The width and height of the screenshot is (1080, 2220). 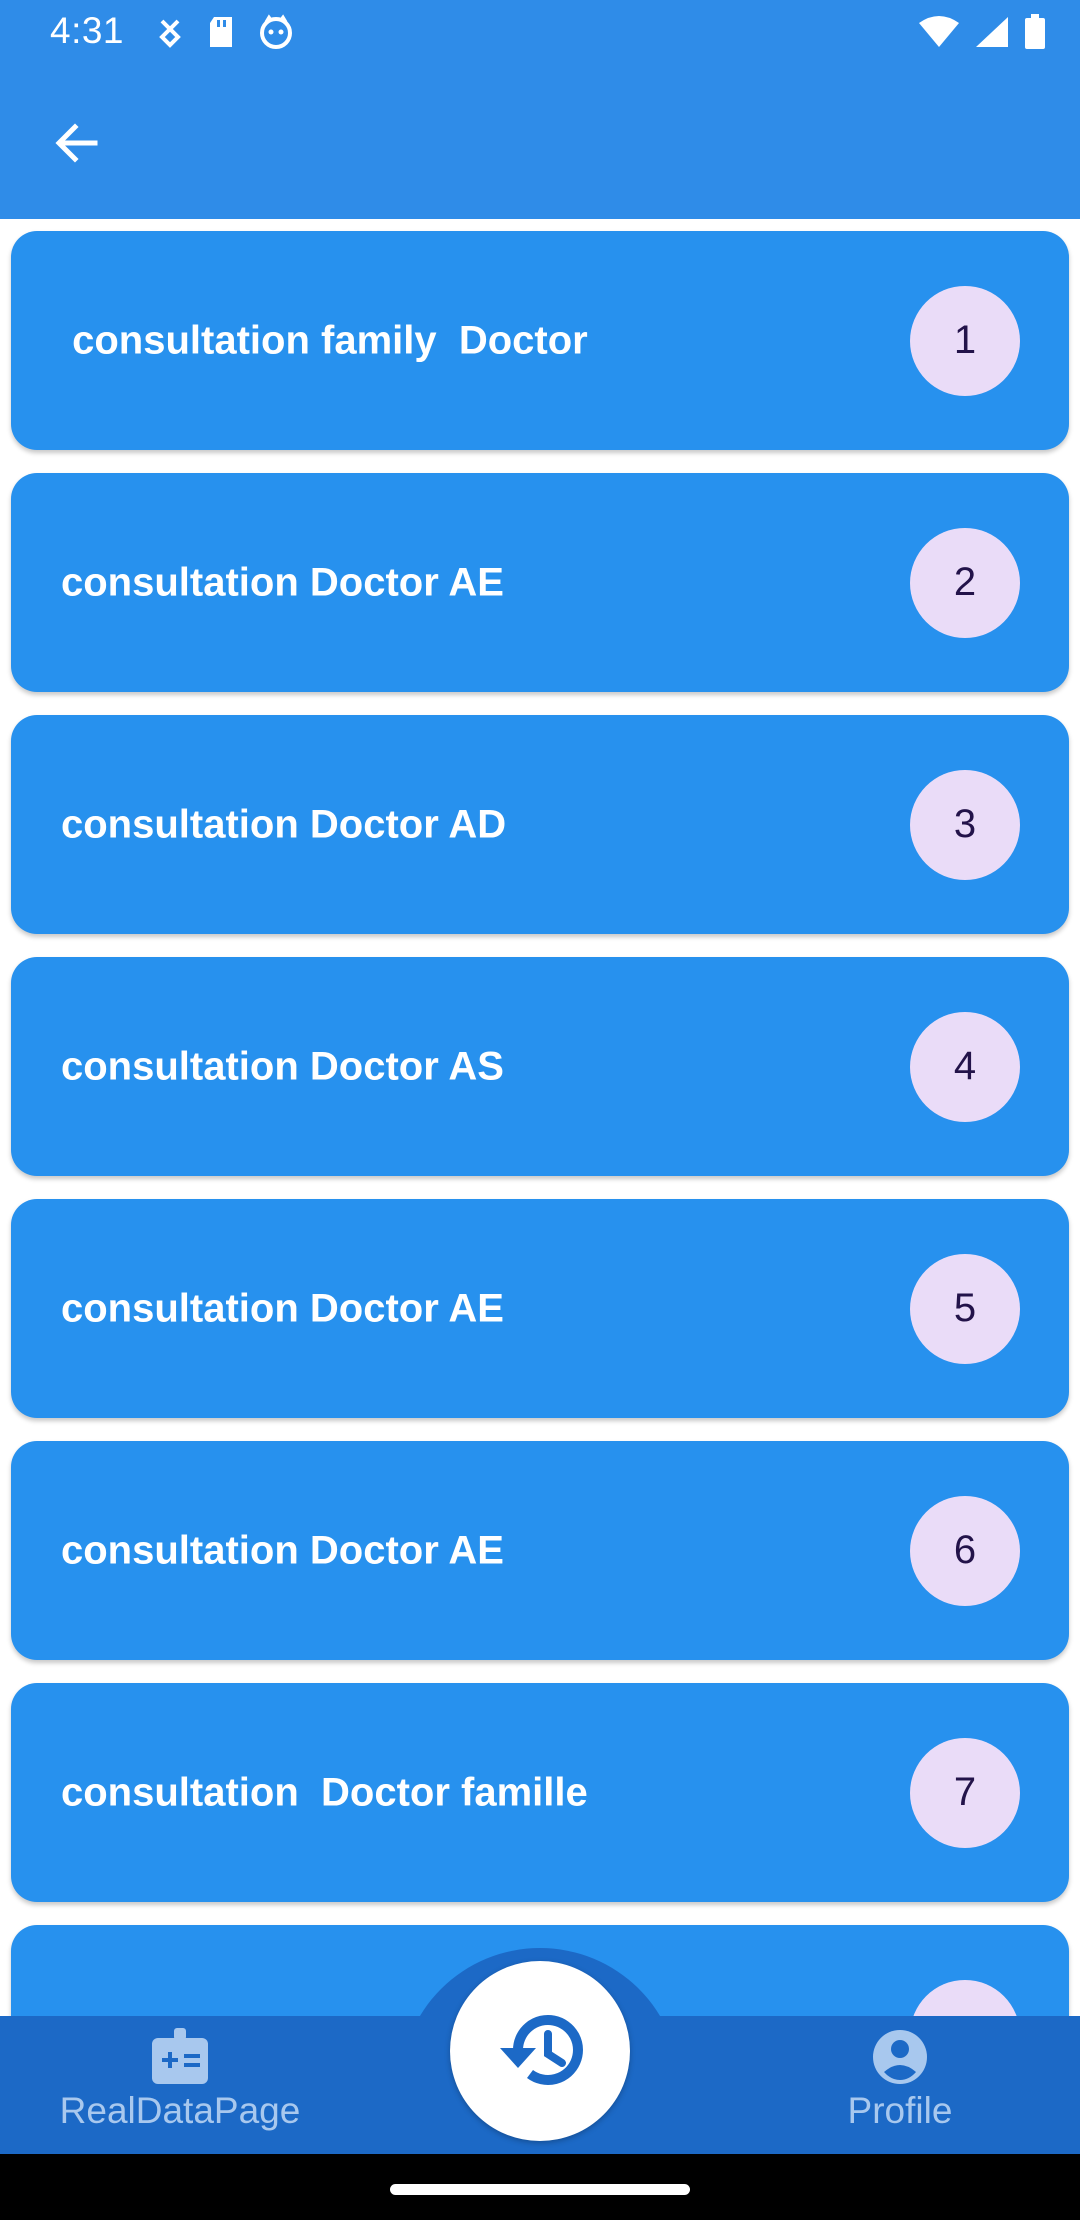 What do you see at coordinates (965, 340) in the screenshot?
I see `list-item-number-badge: 1` at bounding box center [965, 340].